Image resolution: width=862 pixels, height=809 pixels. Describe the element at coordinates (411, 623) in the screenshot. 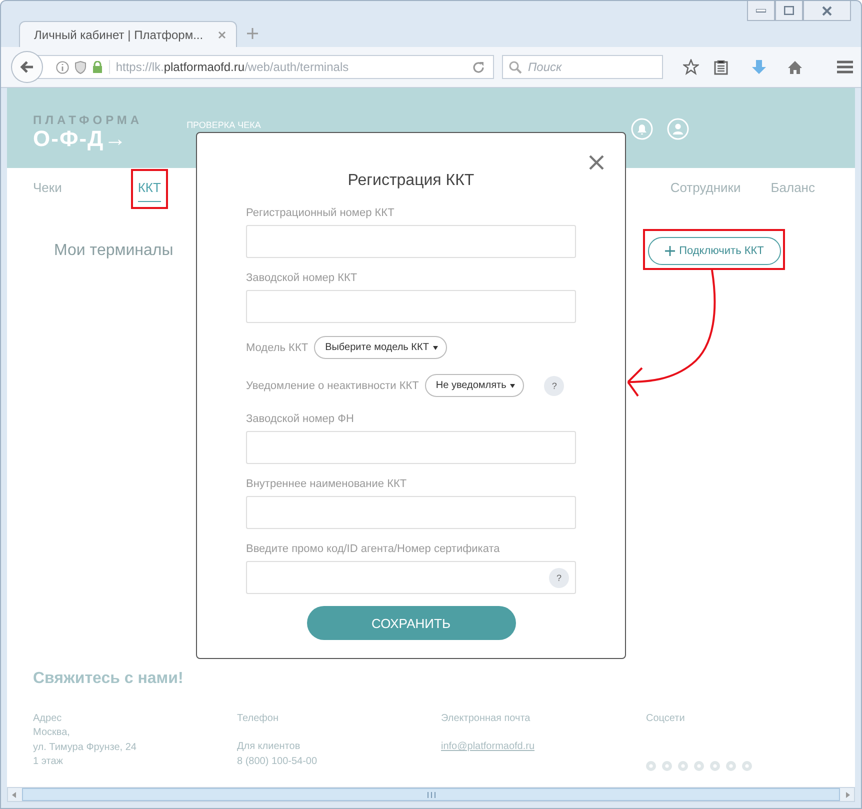

I see `save-button: СОХРАНИТЬ` at that location.